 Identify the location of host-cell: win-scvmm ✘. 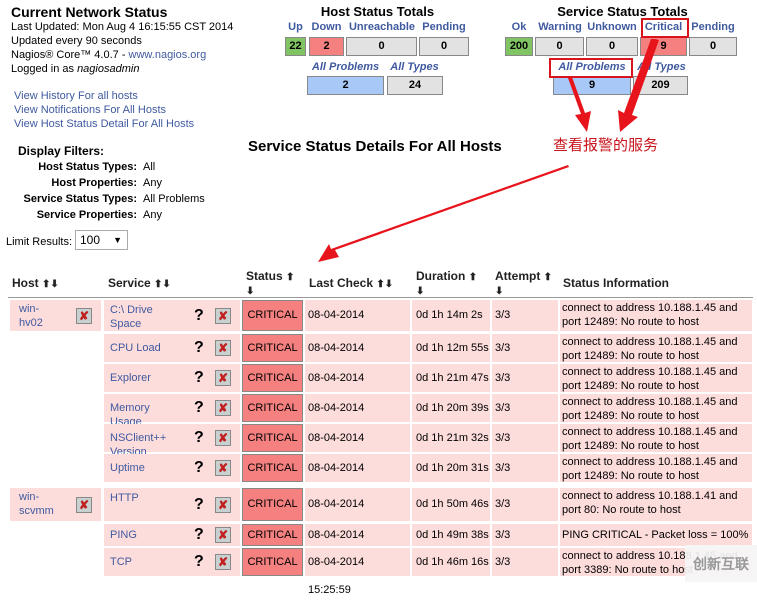
(55, 504).